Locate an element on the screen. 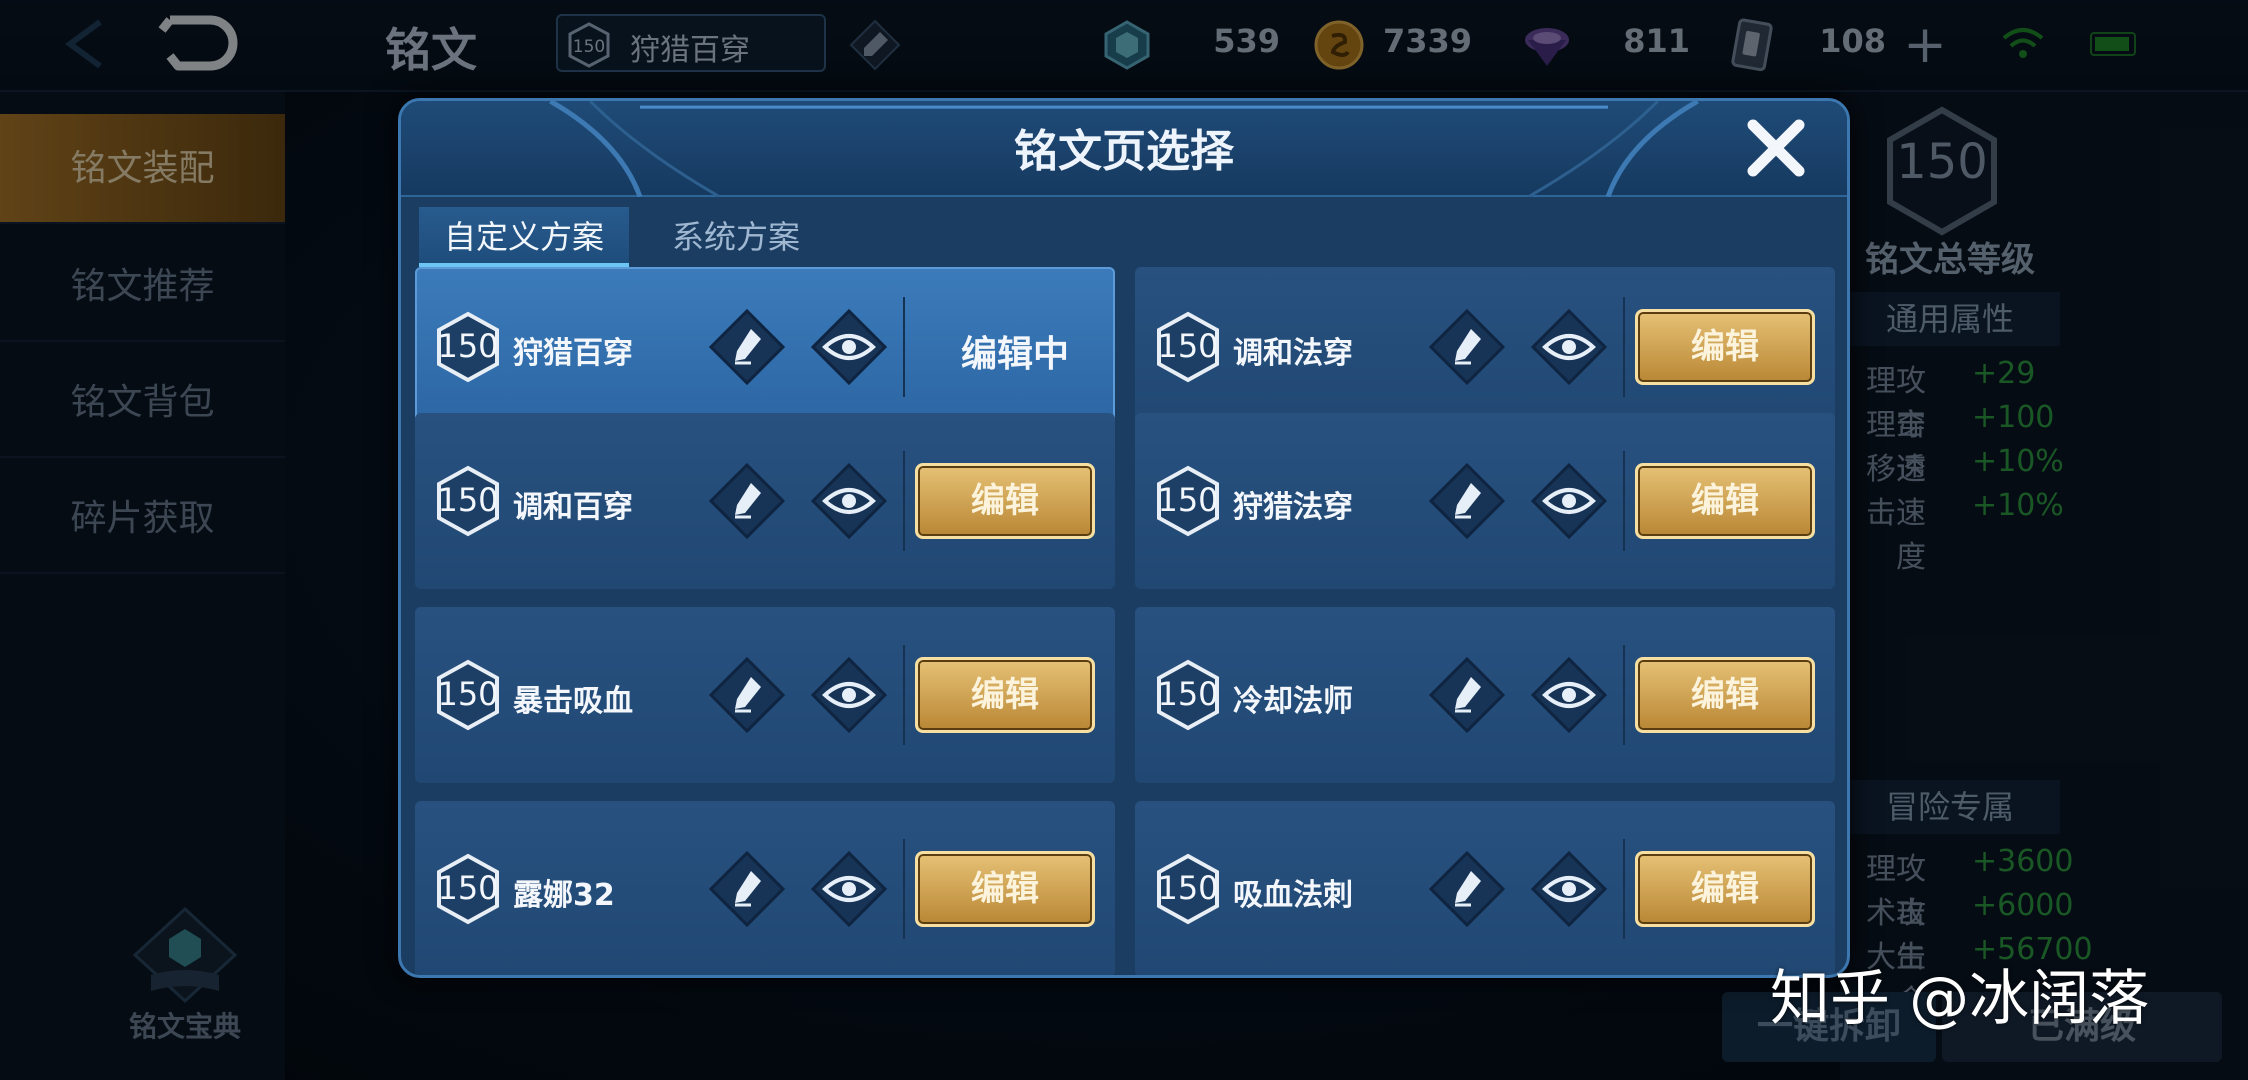 The image size is (2248, 1080). page-name: 吸血法刺 is located at coordinates (1293, 895).